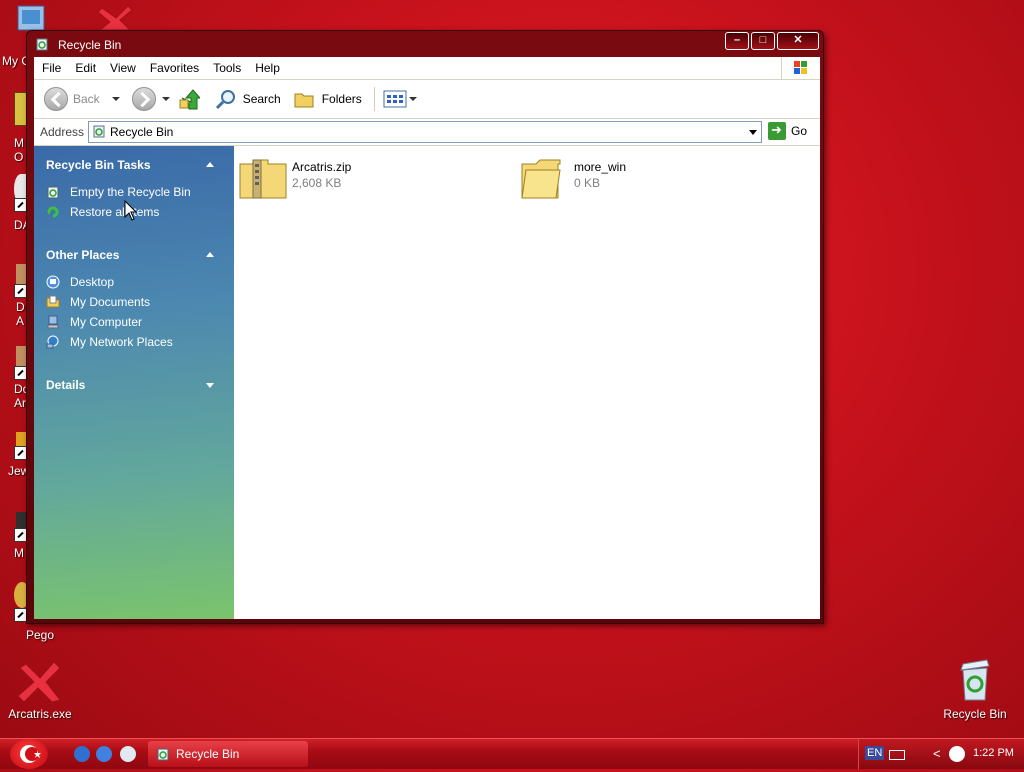 The width and height of the screenshot is (1024, 772). What do you see at coordinates (587, 183) in the screenshot?
I see `file-size: 0 KB` at bounding box center [587, 183].